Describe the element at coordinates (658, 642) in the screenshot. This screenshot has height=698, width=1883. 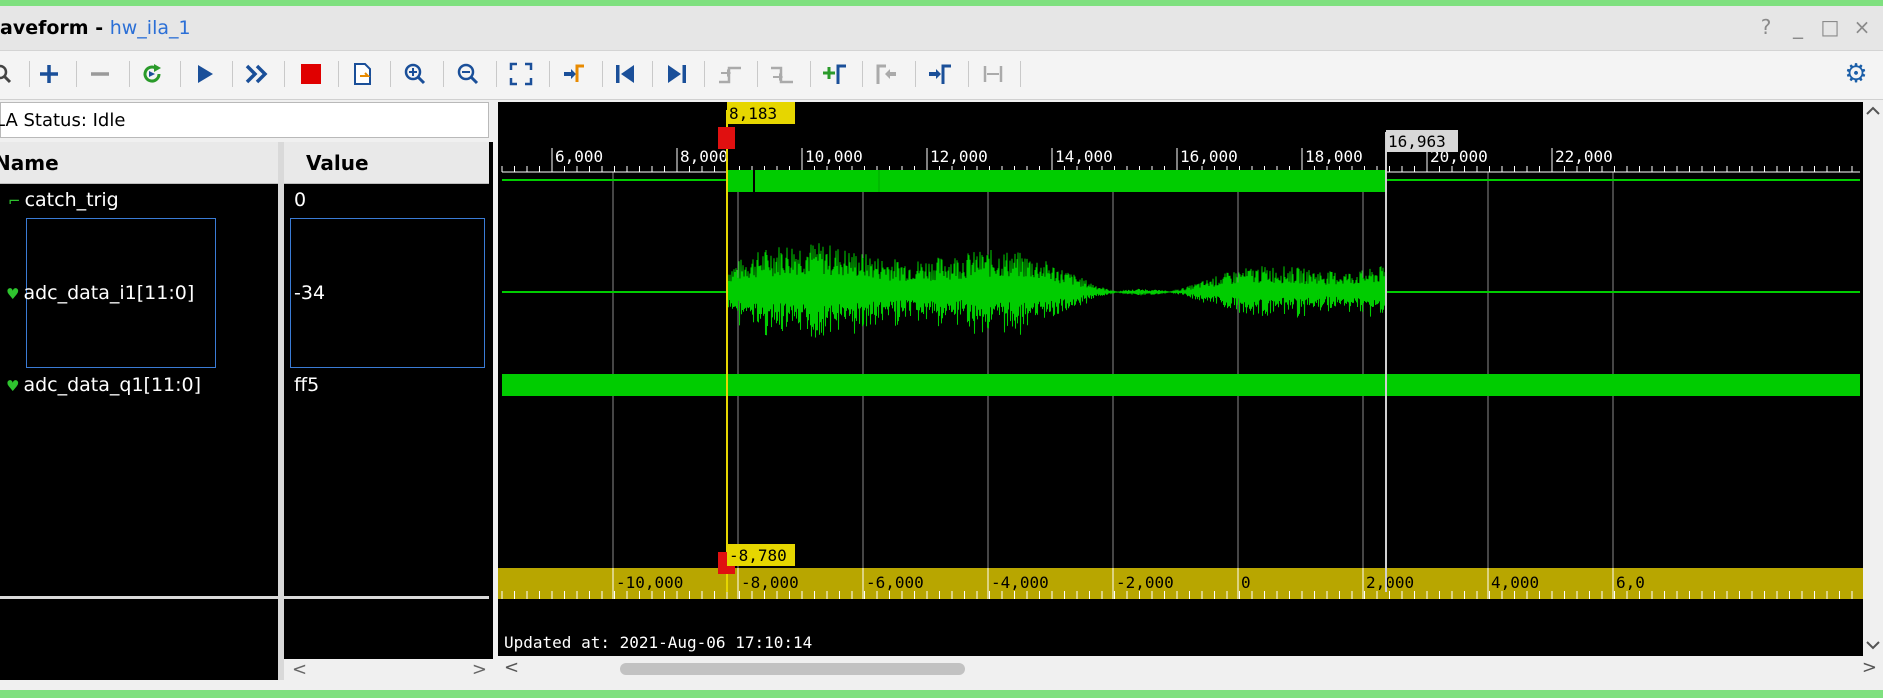
I see `updated-timestamp: Updated at: 2021-Aug-06 17:10:14` at that location.